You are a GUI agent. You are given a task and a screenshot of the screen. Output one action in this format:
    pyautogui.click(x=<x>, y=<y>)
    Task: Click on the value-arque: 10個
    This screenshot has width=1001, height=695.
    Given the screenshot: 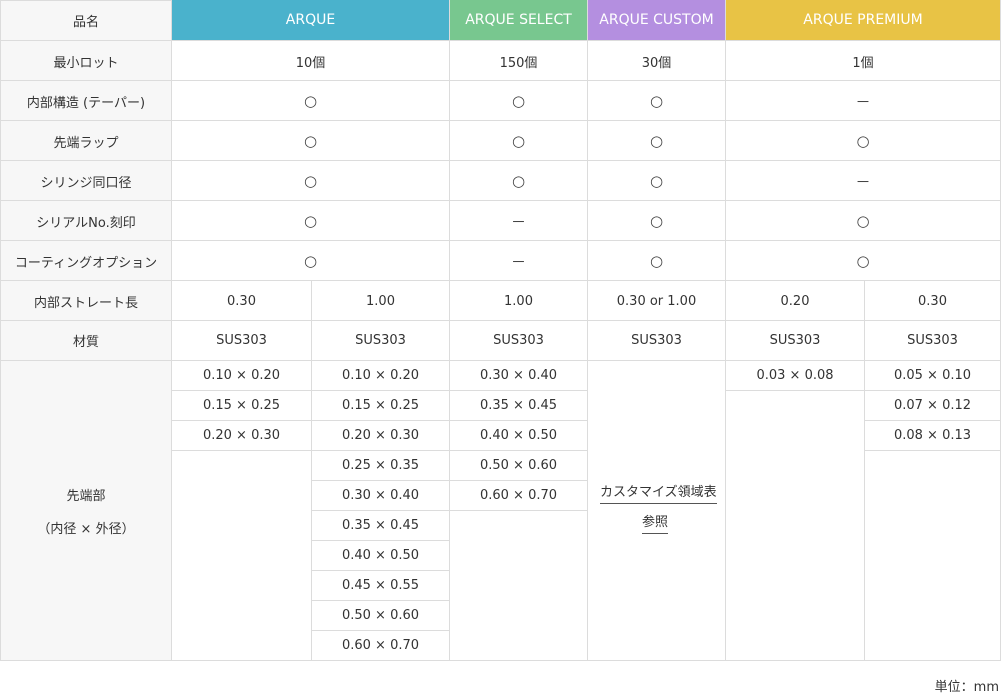 What is the action you would take?
    pyautogui.click(x=311, y=61)
    